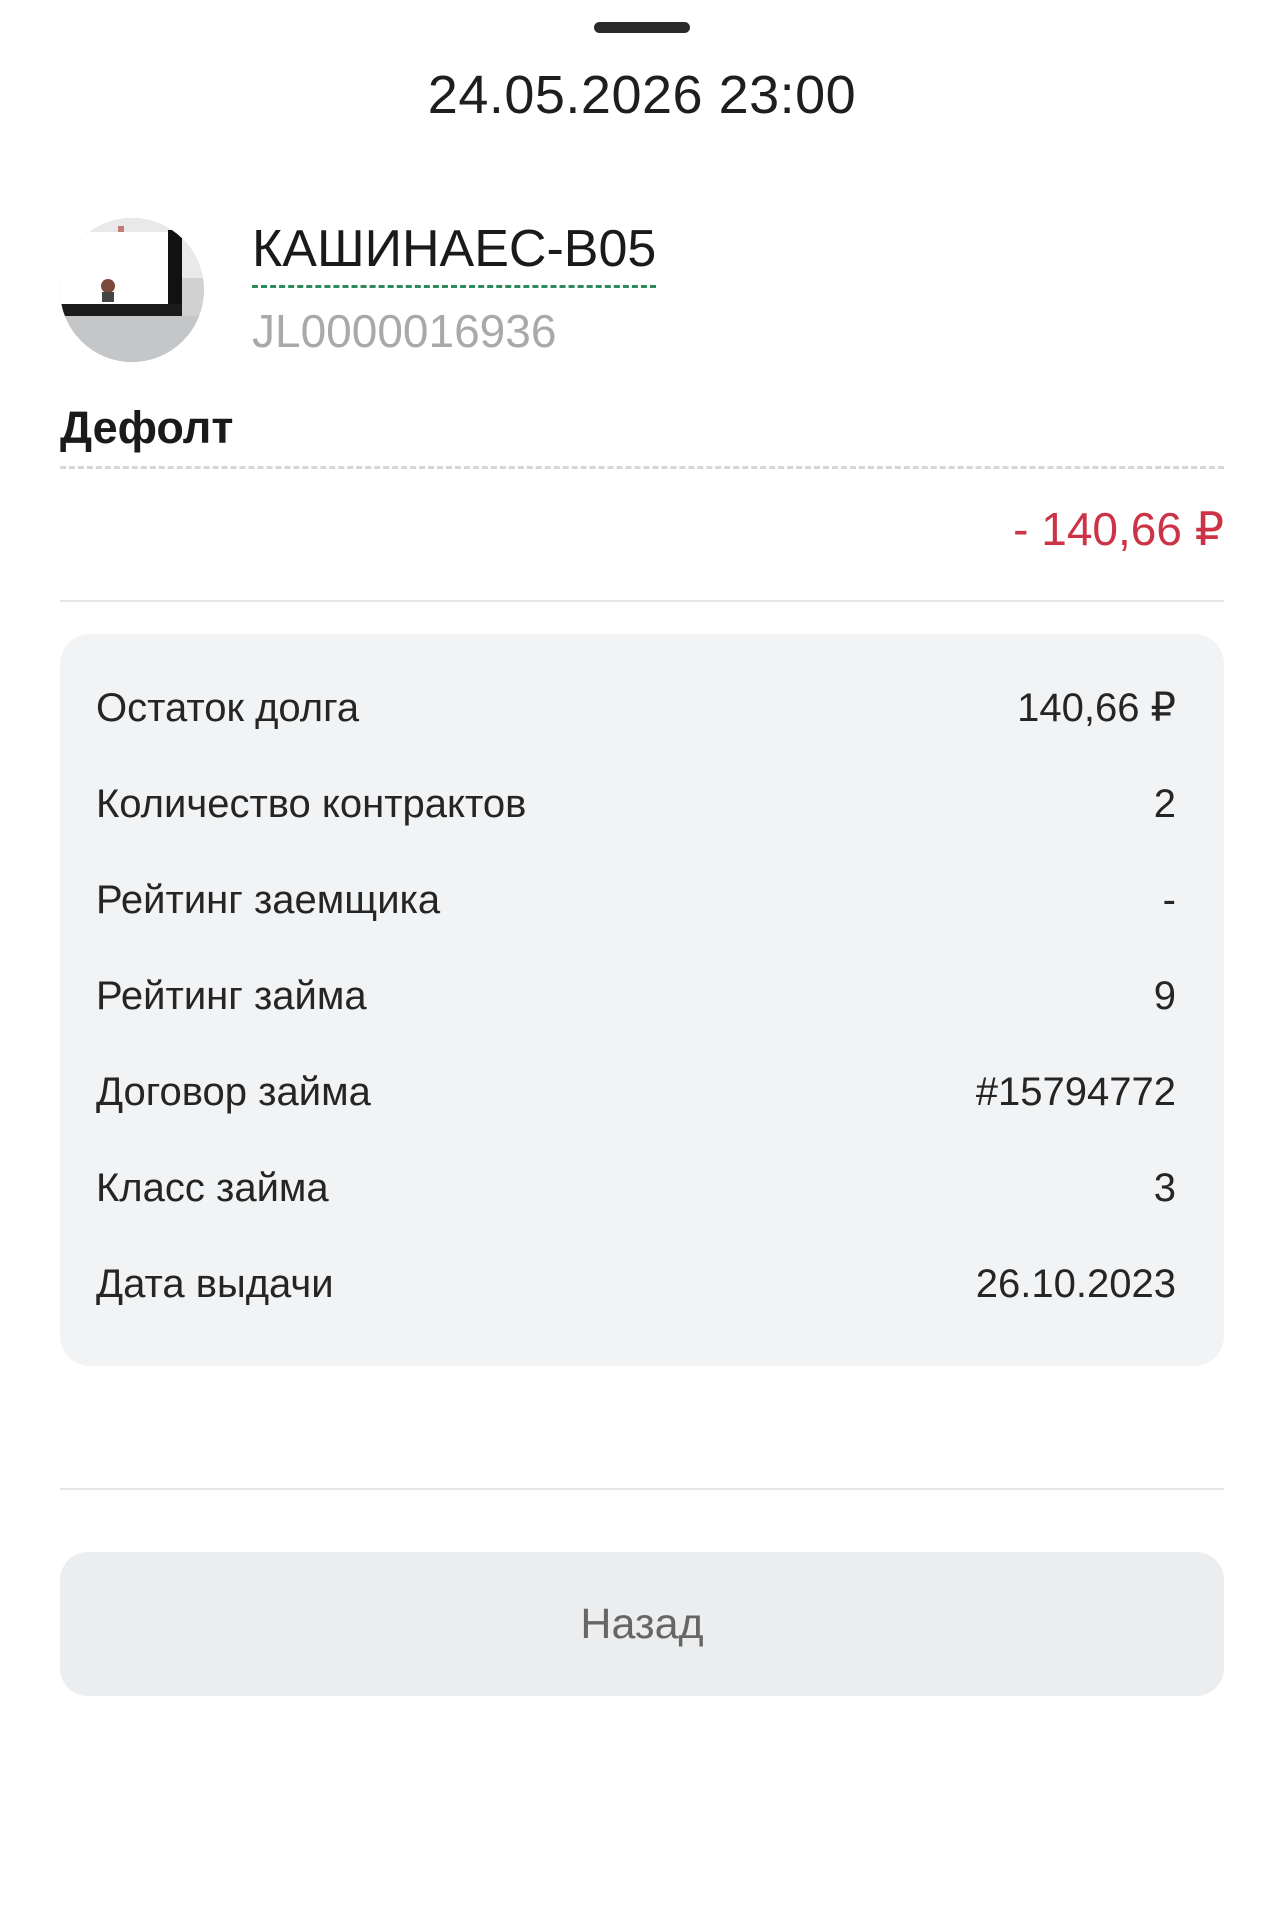 This screenshot has width=1284, height=1918. I want to click on detail-row-loan-rating: Рейтинг займа 9, so click(636, 996).